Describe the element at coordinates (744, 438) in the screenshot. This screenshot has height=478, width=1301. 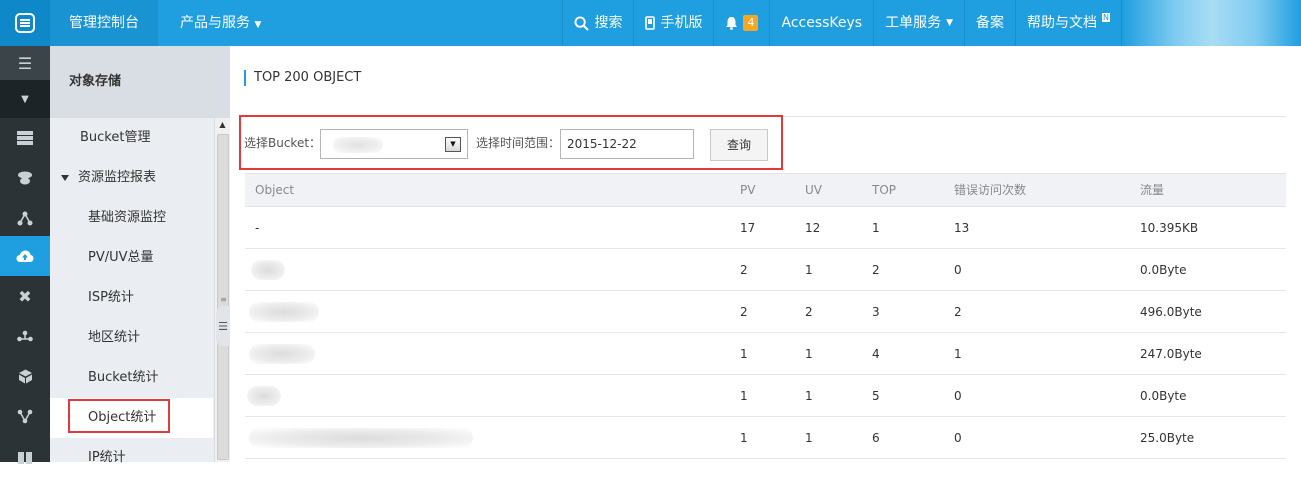
I see `cell-pv: 1` at that location.